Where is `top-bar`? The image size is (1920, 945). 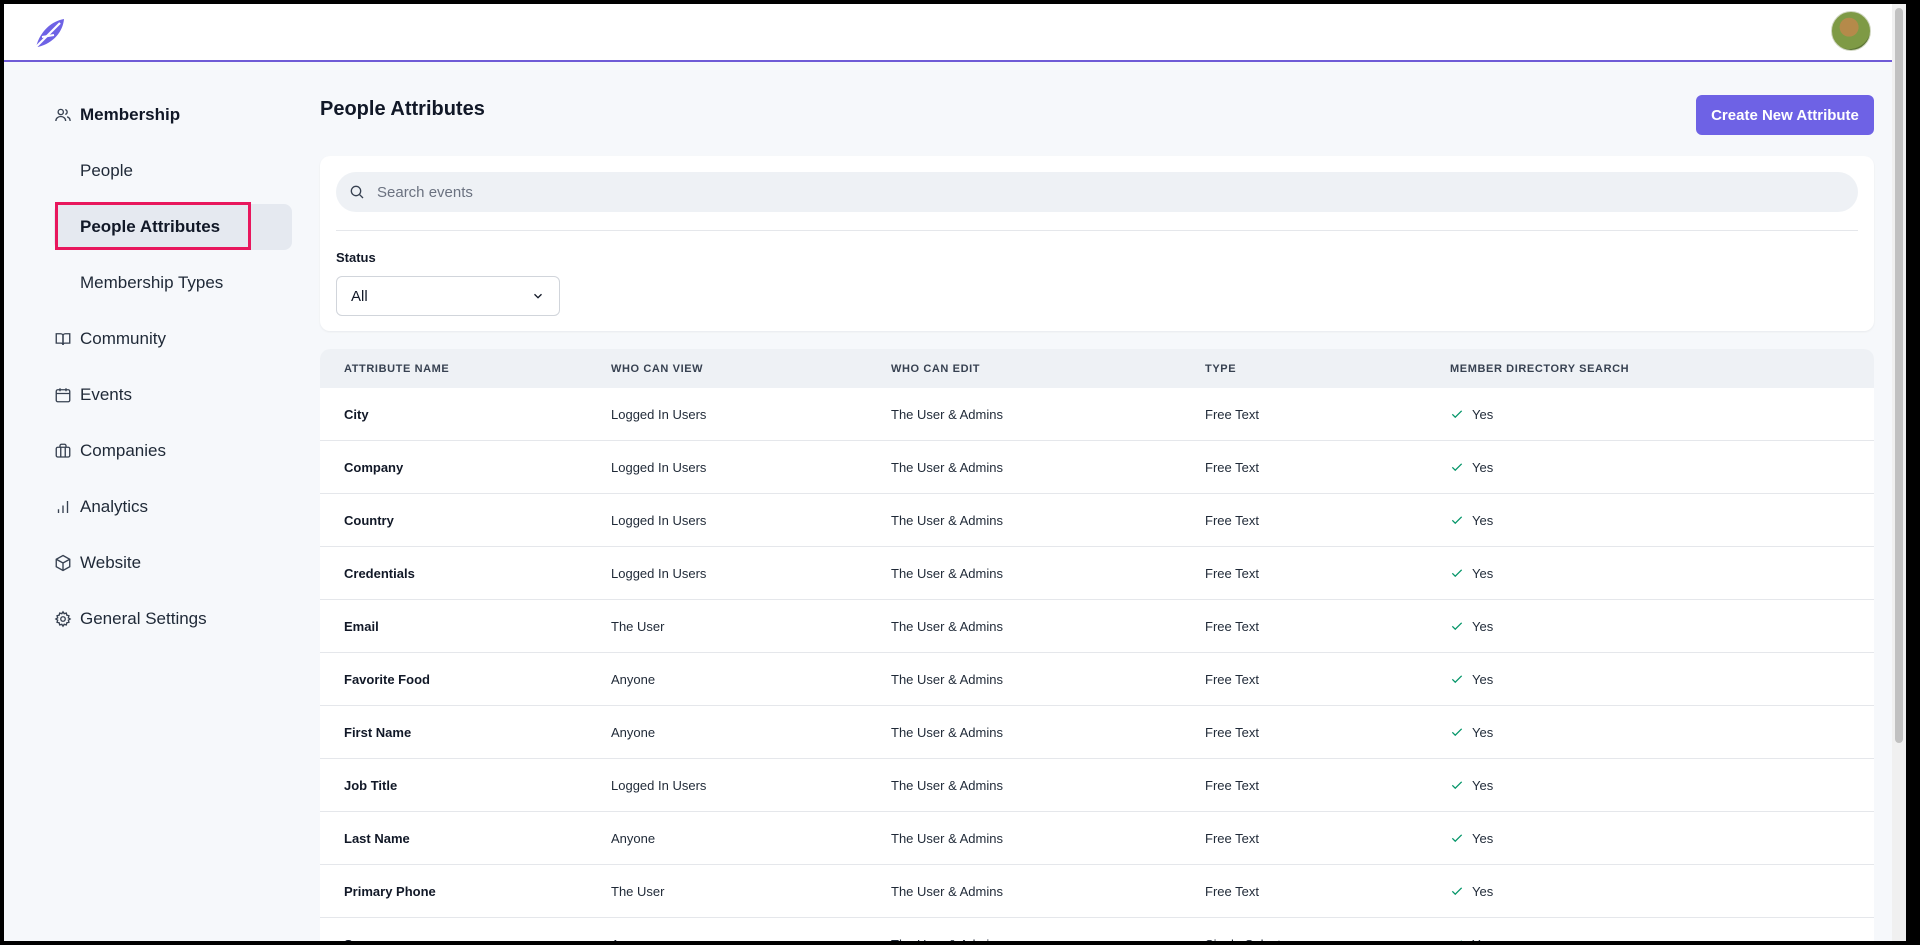 top-bar is located at coordinates (955, 33).